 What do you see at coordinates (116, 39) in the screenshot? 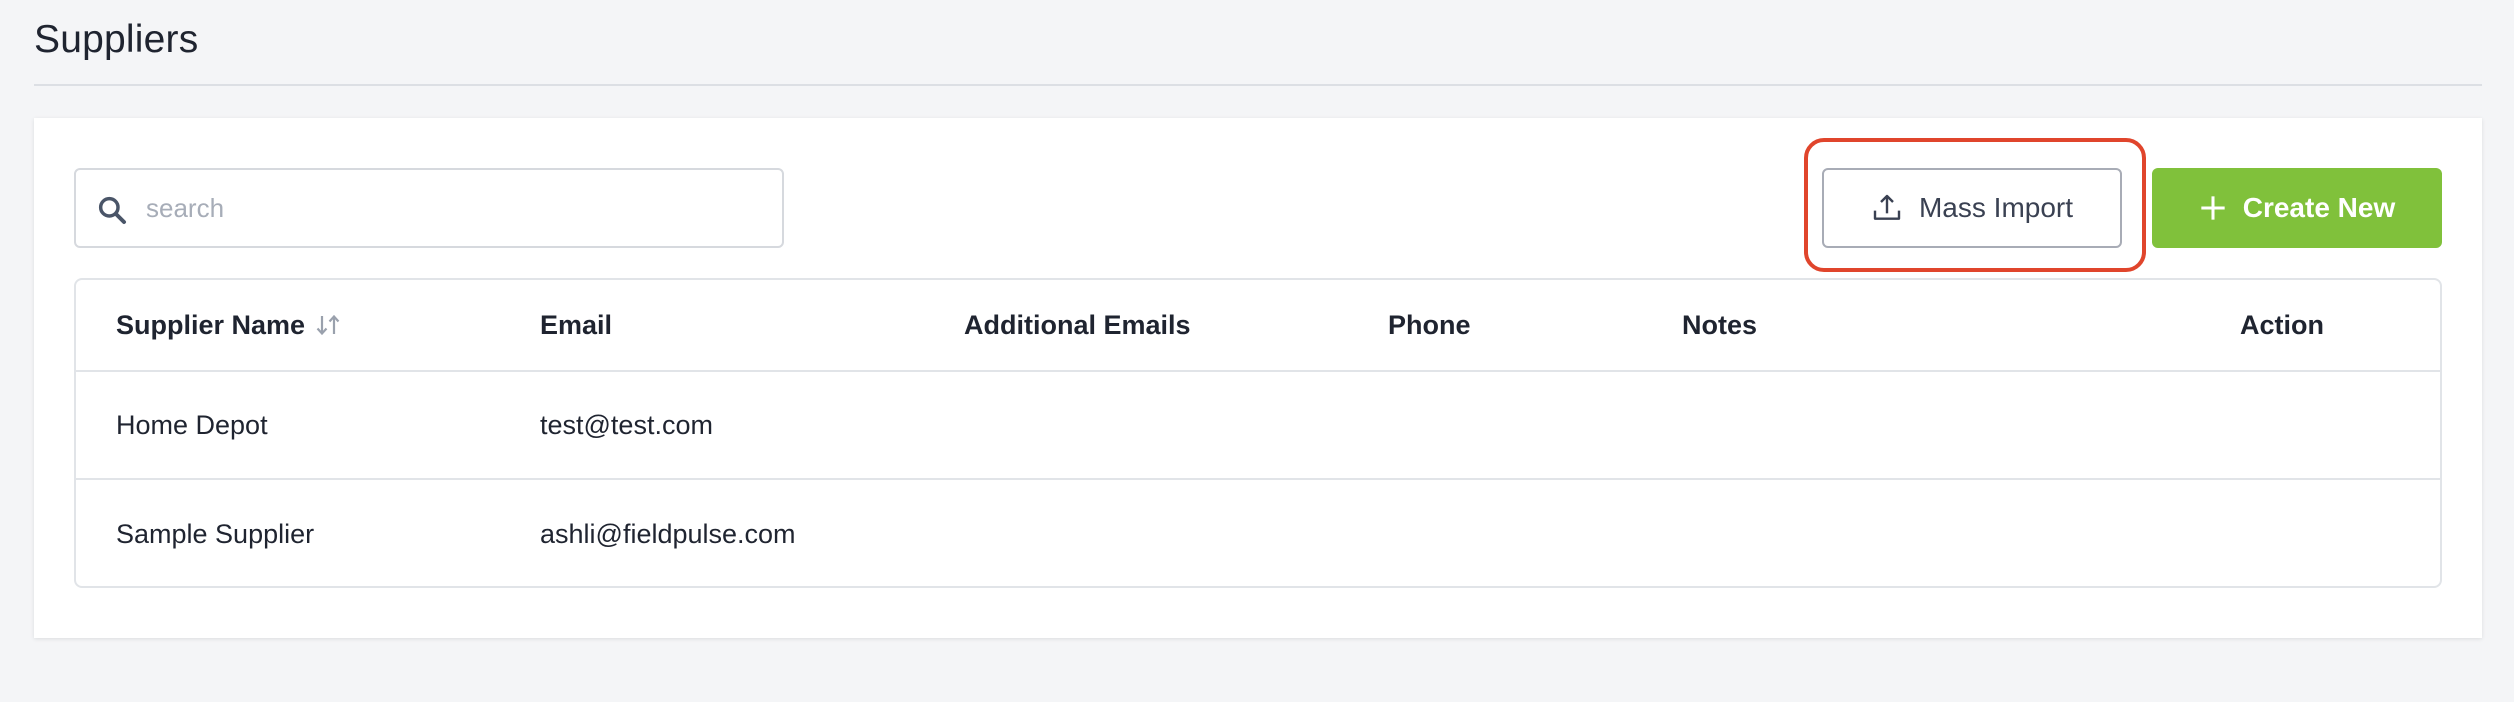
I see `page-title: Suppliers` at bounding box center [116, 39].